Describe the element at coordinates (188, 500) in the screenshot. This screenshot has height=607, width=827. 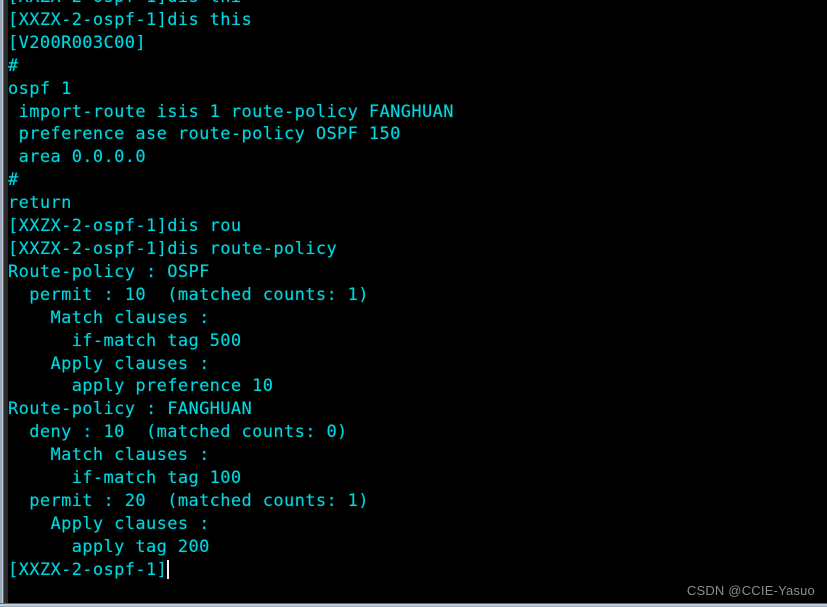
I see `terminal-line: permit : 20 (matched counts: 1)` at that location.